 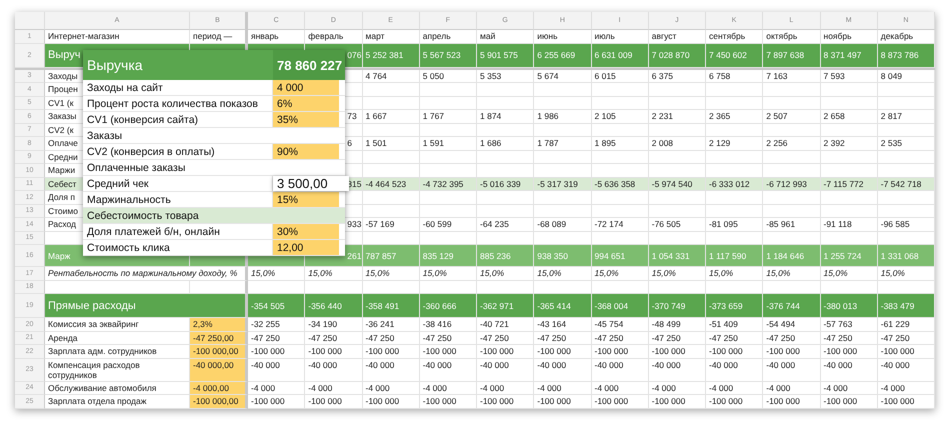 I want to click on table-cell: июль, so click(x=620, y=37).